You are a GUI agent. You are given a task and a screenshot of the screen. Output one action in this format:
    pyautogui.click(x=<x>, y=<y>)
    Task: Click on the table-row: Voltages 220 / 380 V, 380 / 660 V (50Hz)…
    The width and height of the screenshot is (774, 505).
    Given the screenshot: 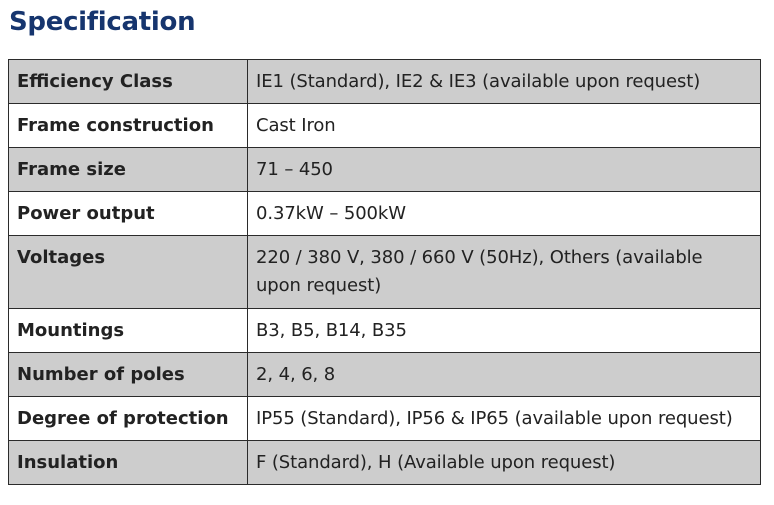 What is the action you would take?
    pyautogui.click(x=384, y=272)
    